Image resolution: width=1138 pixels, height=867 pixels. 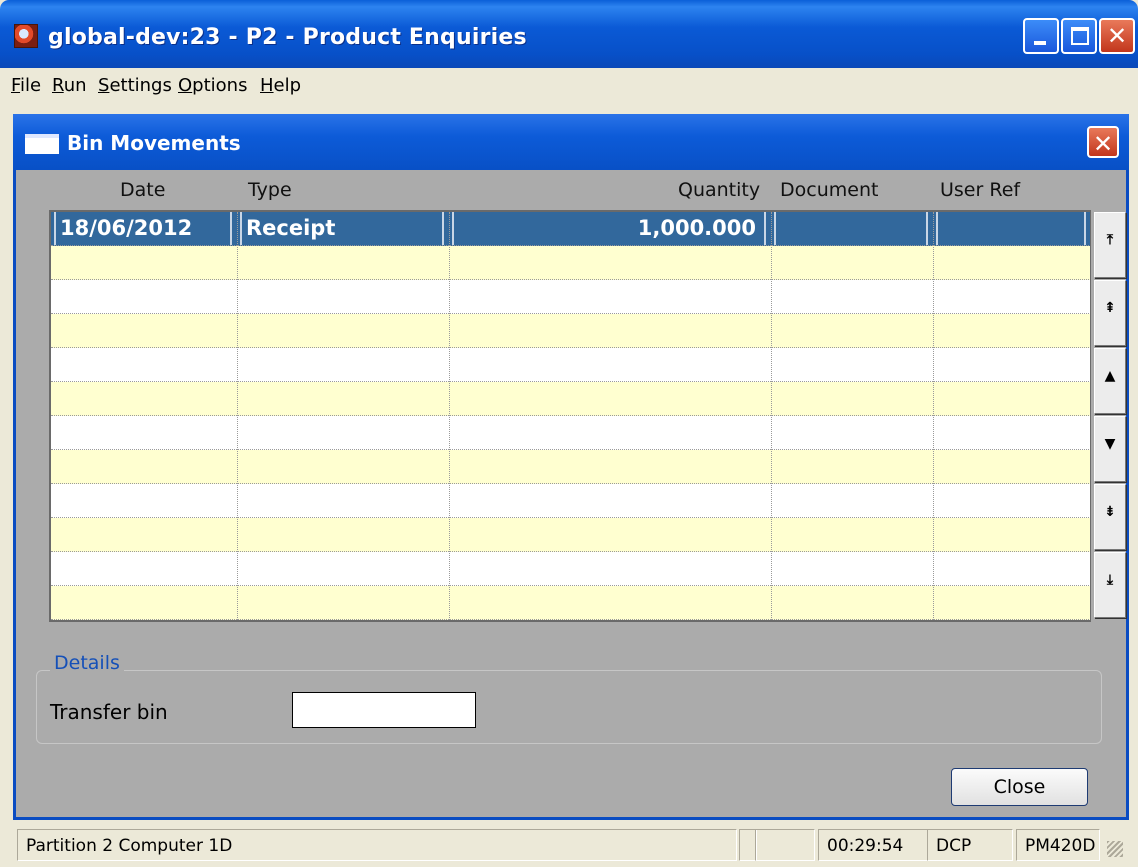 I want to click on column-header-document: Document, so click(x=829, y=190).